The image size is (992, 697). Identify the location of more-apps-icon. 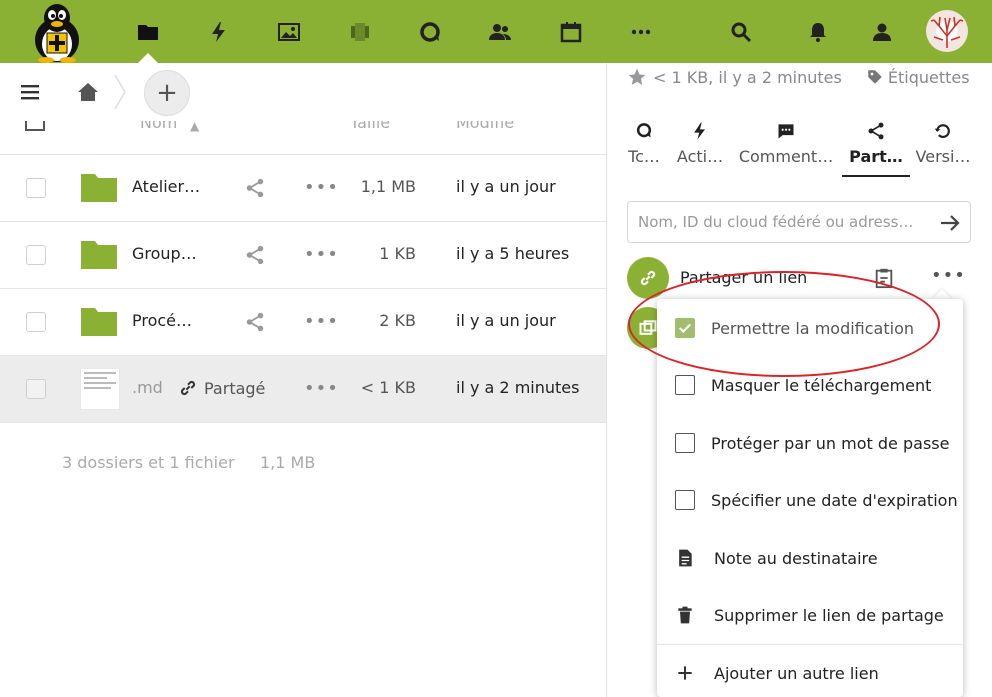
(641, 32).